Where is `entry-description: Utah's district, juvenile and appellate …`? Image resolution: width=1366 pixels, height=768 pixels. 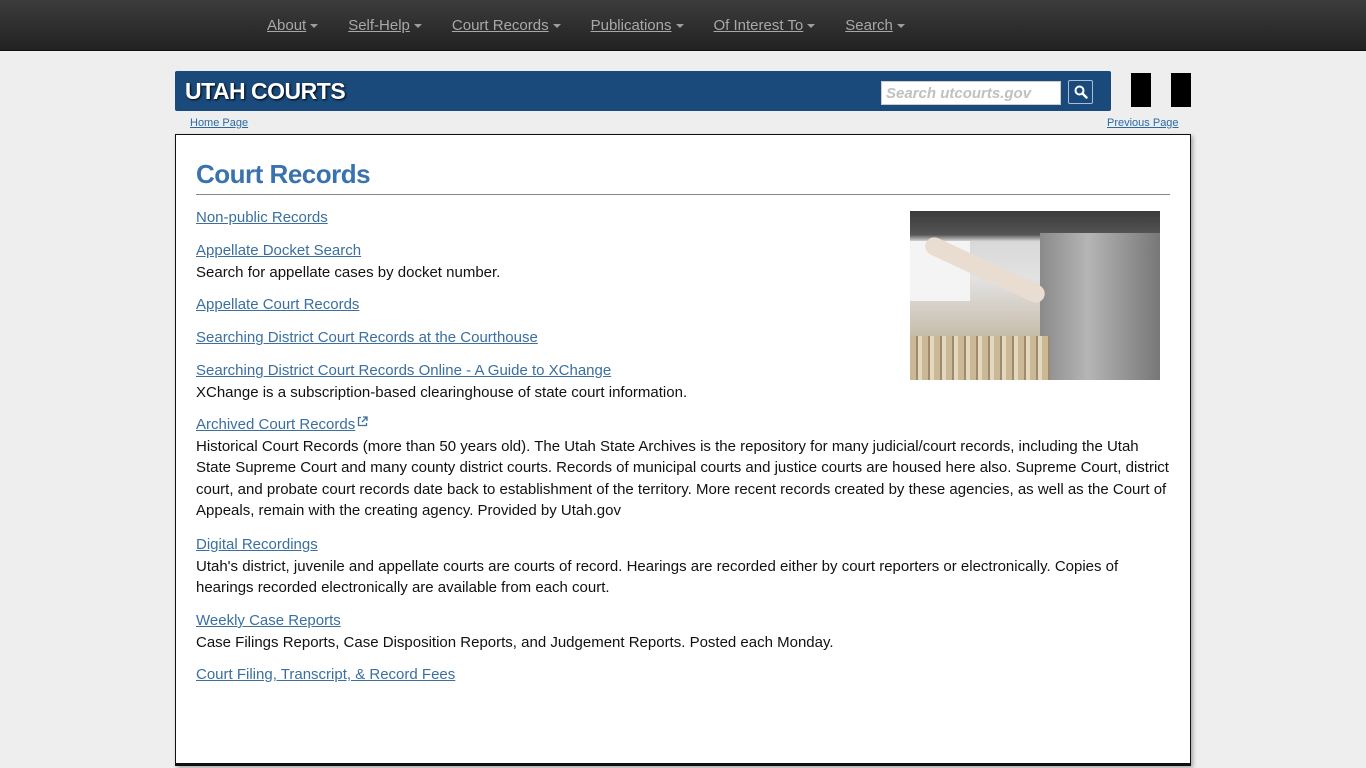 entry-description: Utah's district, juvenile and appellate … is located at coordinates (657, 577).